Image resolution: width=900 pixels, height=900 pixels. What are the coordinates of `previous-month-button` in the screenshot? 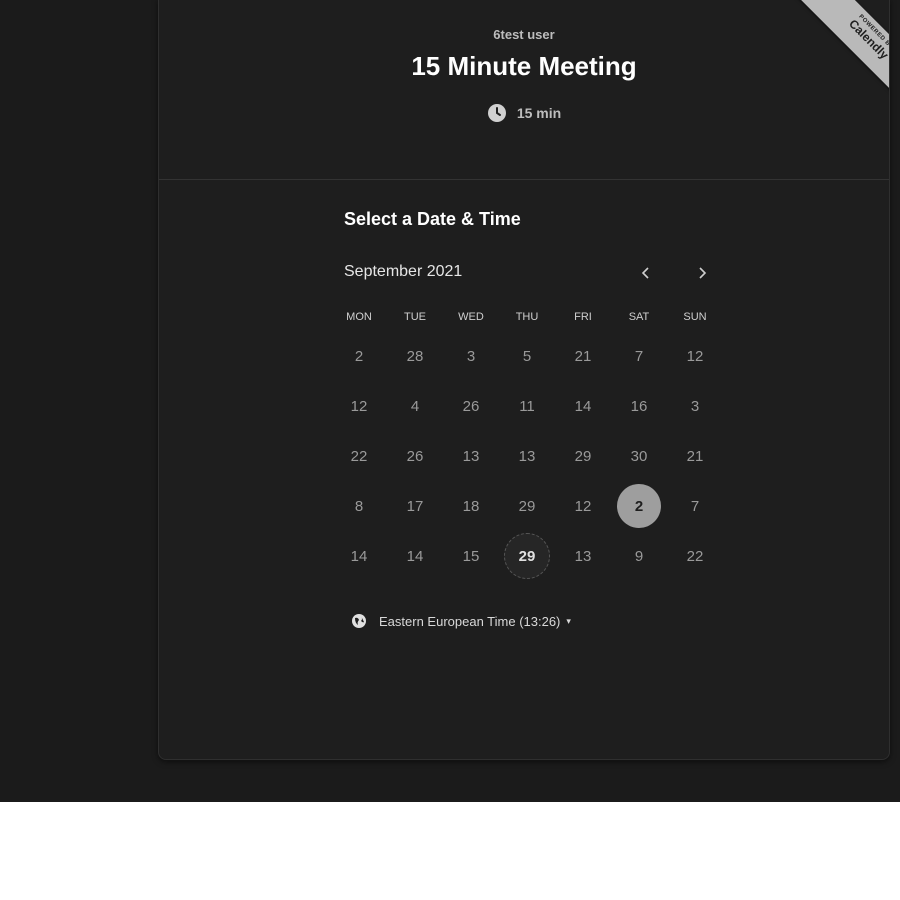 It's located at (646, 273).